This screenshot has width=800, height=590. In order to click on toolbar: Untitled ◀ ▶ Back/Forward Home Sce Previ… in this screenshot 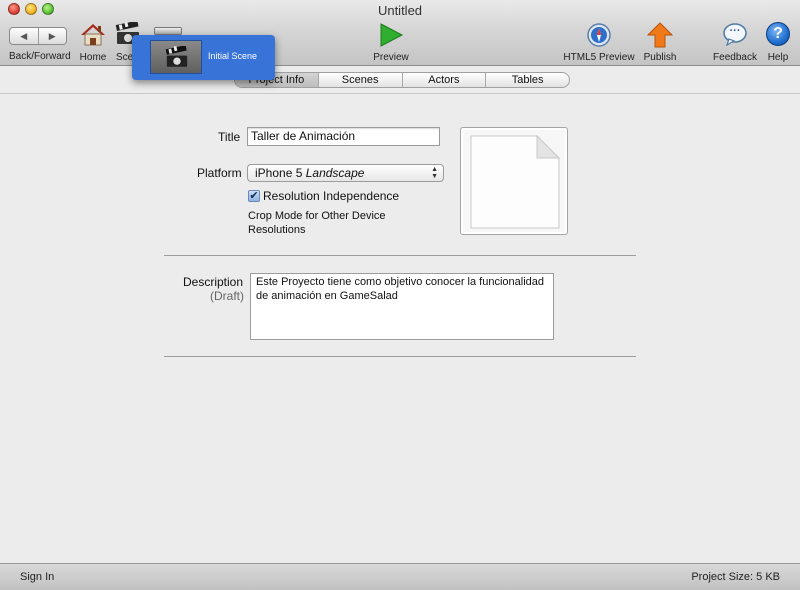, I will do `click(400, 33)`.